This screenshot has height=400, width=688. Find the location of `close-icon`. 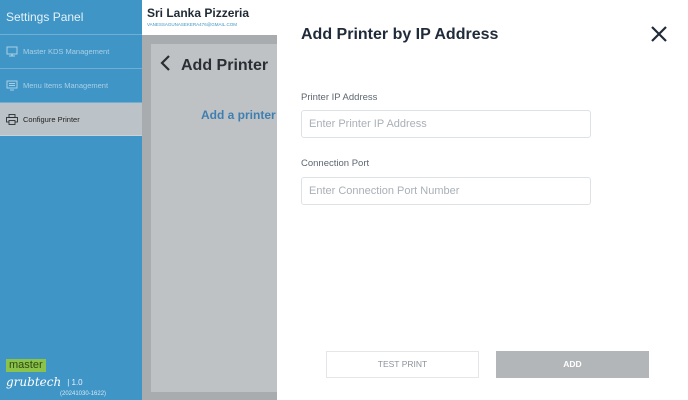

close-icon is located at coordinates (659, 34).